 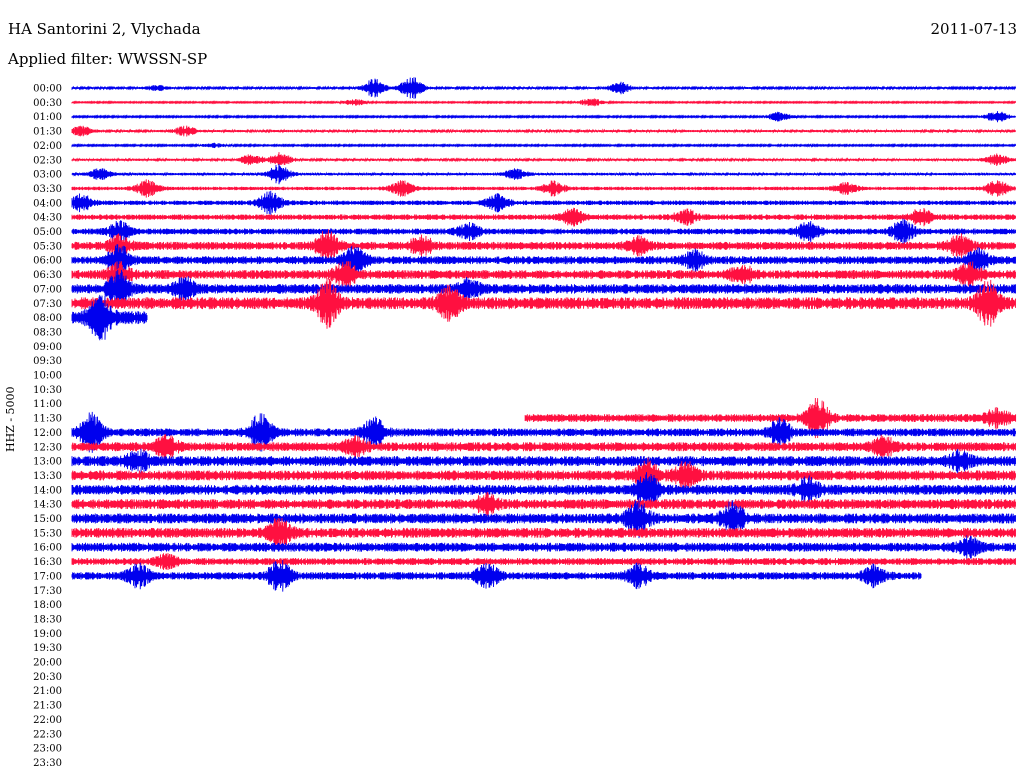 I want to click on time-tick-label: 09:00, so click(x=47, y=347).